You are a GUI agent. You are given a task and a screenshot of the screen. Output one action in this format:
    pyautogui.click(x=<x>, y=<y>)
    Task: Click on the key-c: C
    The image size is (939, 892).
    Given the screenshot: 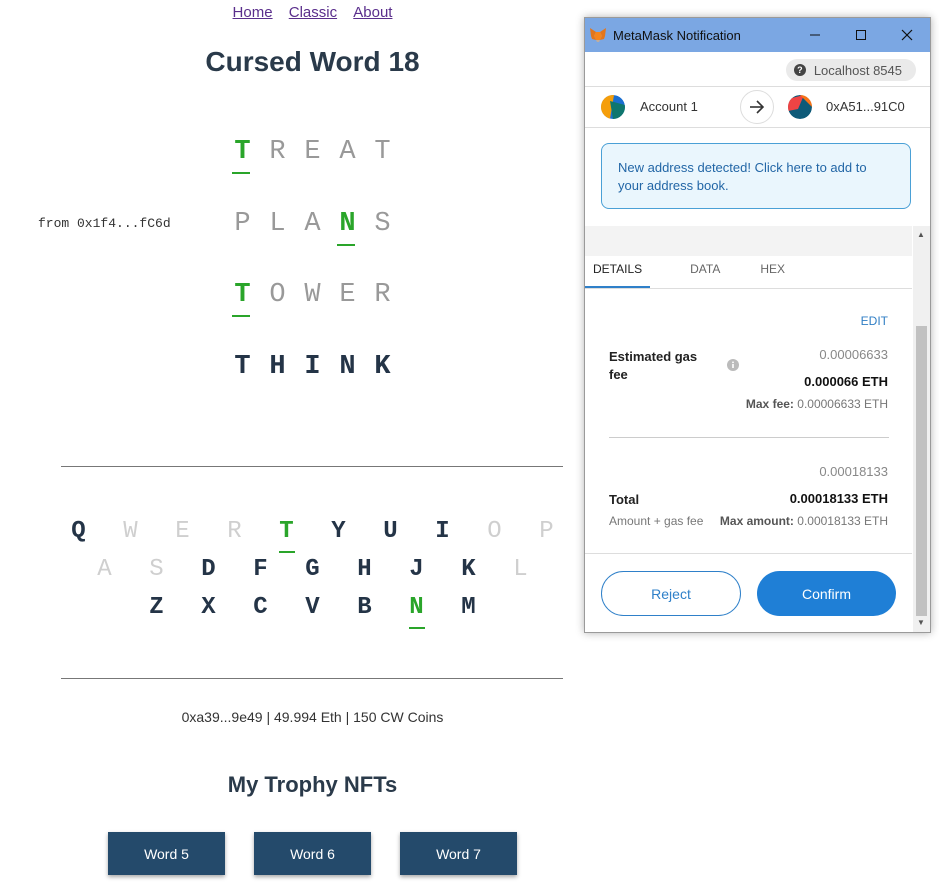 What is the action you would take?
    pyautogui.click(x=261, y=608)
    